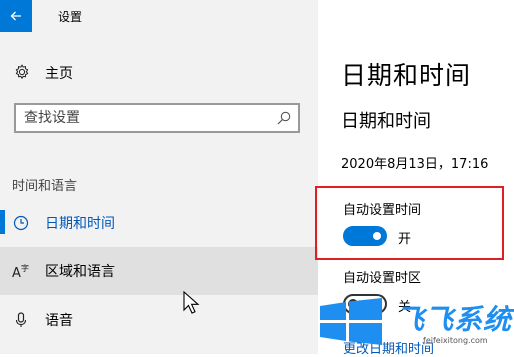  What do you see at coordinates (2, 222) in the screenshot?
I see `active-indicator` at bounding box center [2, 222].